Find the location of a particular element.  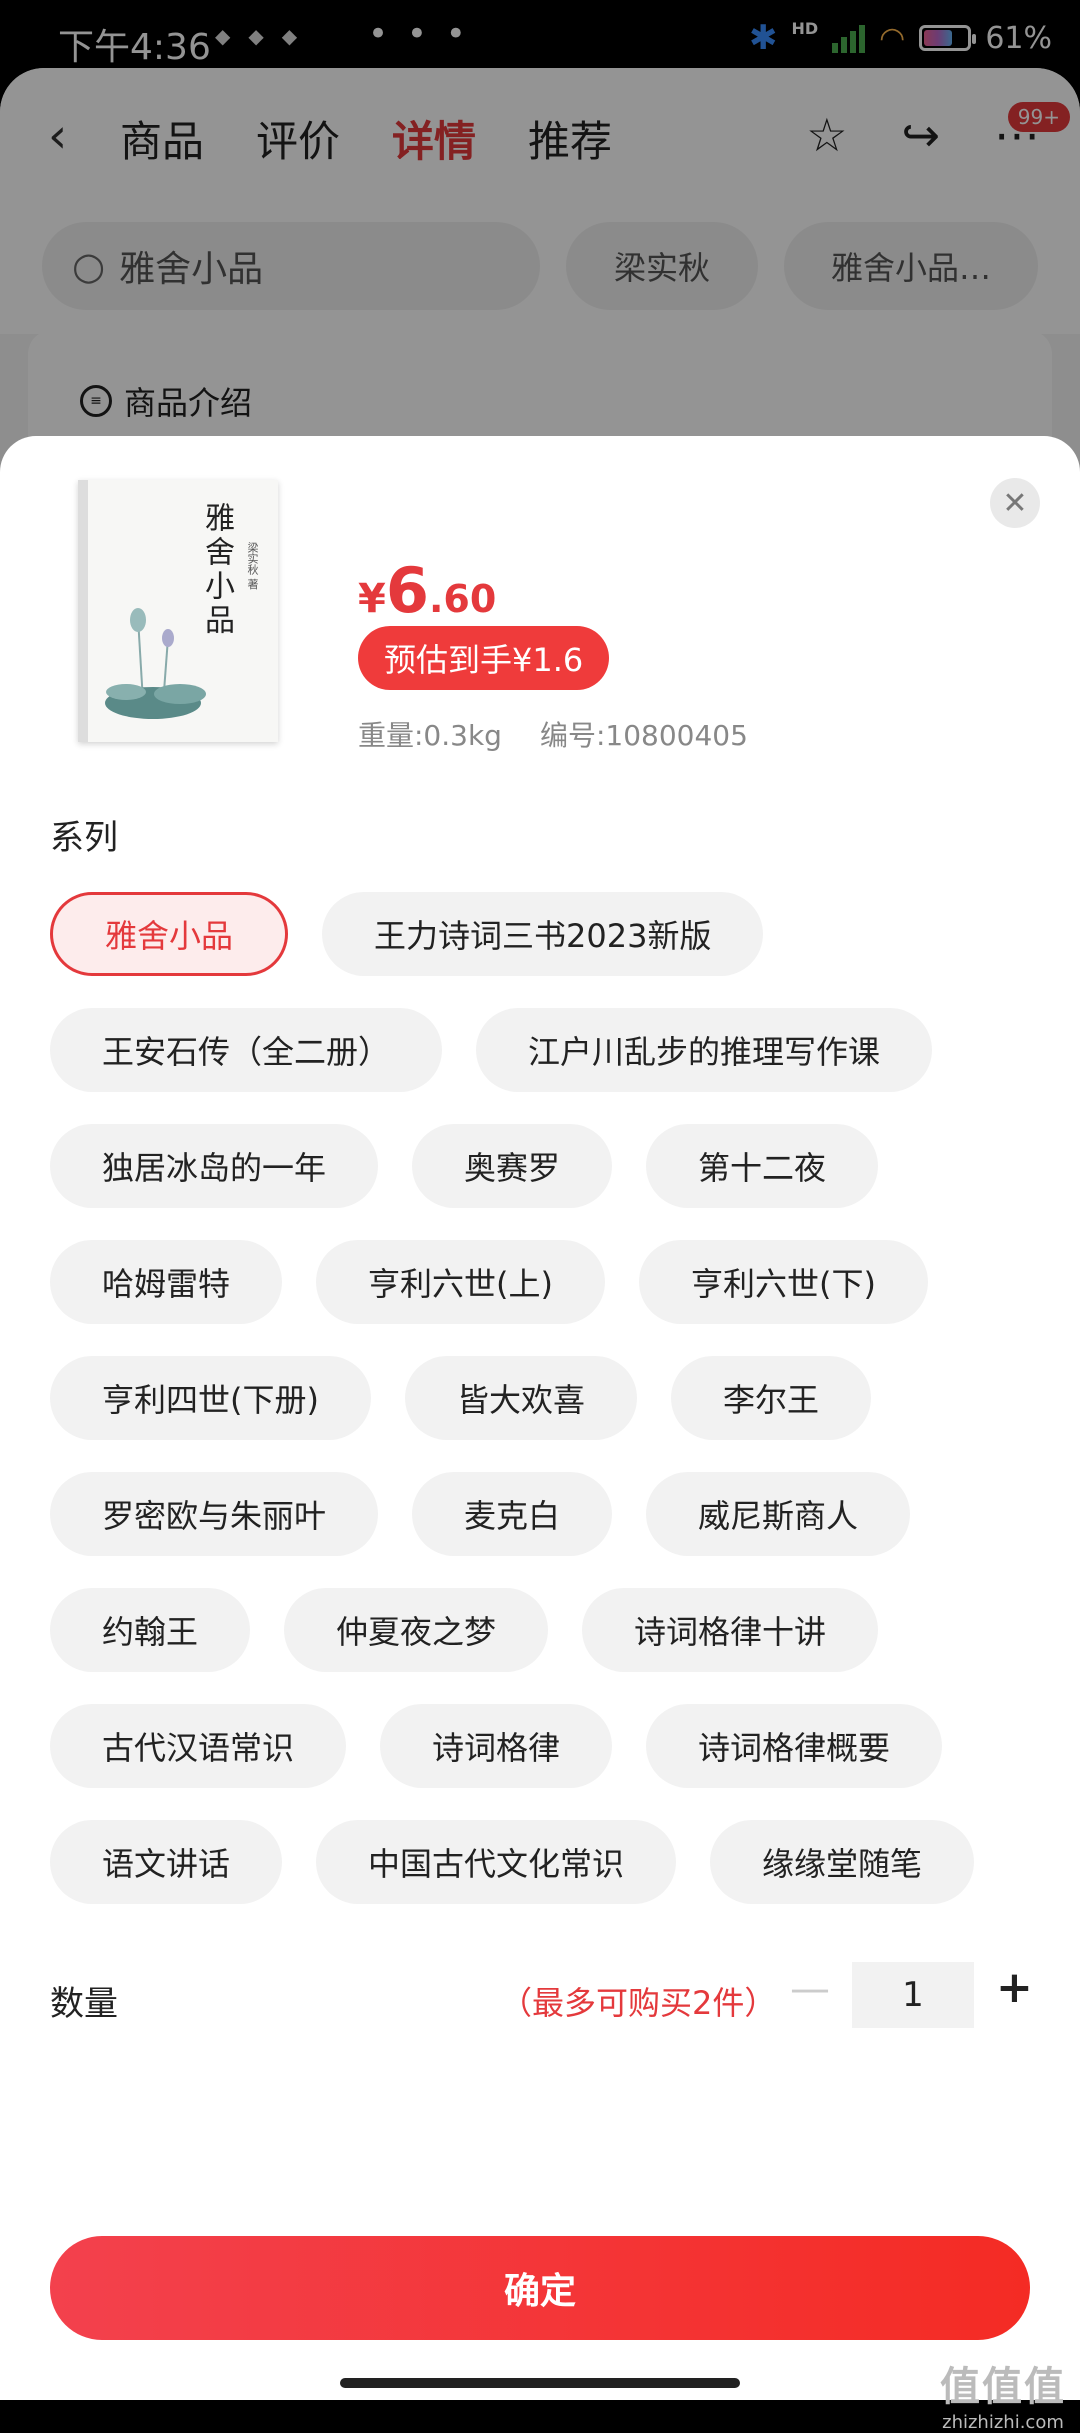

series-option-chip: 江户川乱步的推理写作课 is located at coordinates (704, 1050).